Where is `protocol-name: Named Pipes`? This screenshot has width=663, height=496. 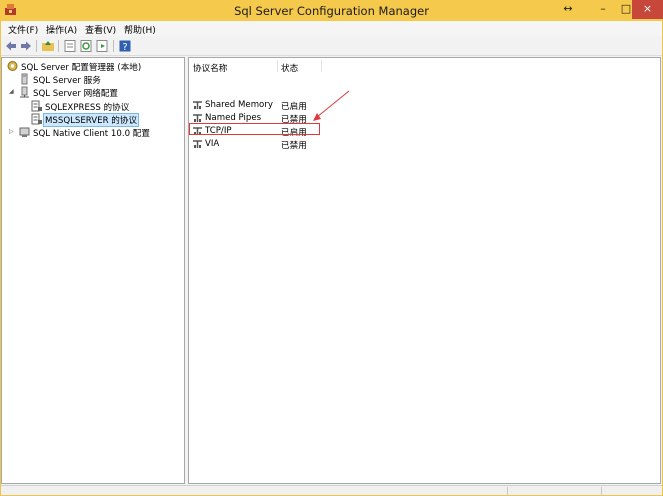 protocol-name: Named Pipes is located at coordinates (233, 118).